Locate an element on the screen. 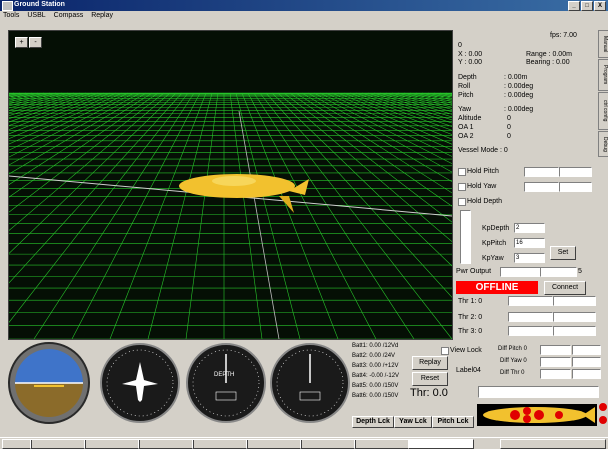 The width and height of the screenshot is (608, 449). menu-bar: Tools USBL Compass Replay is located at coordinates (304, 16).